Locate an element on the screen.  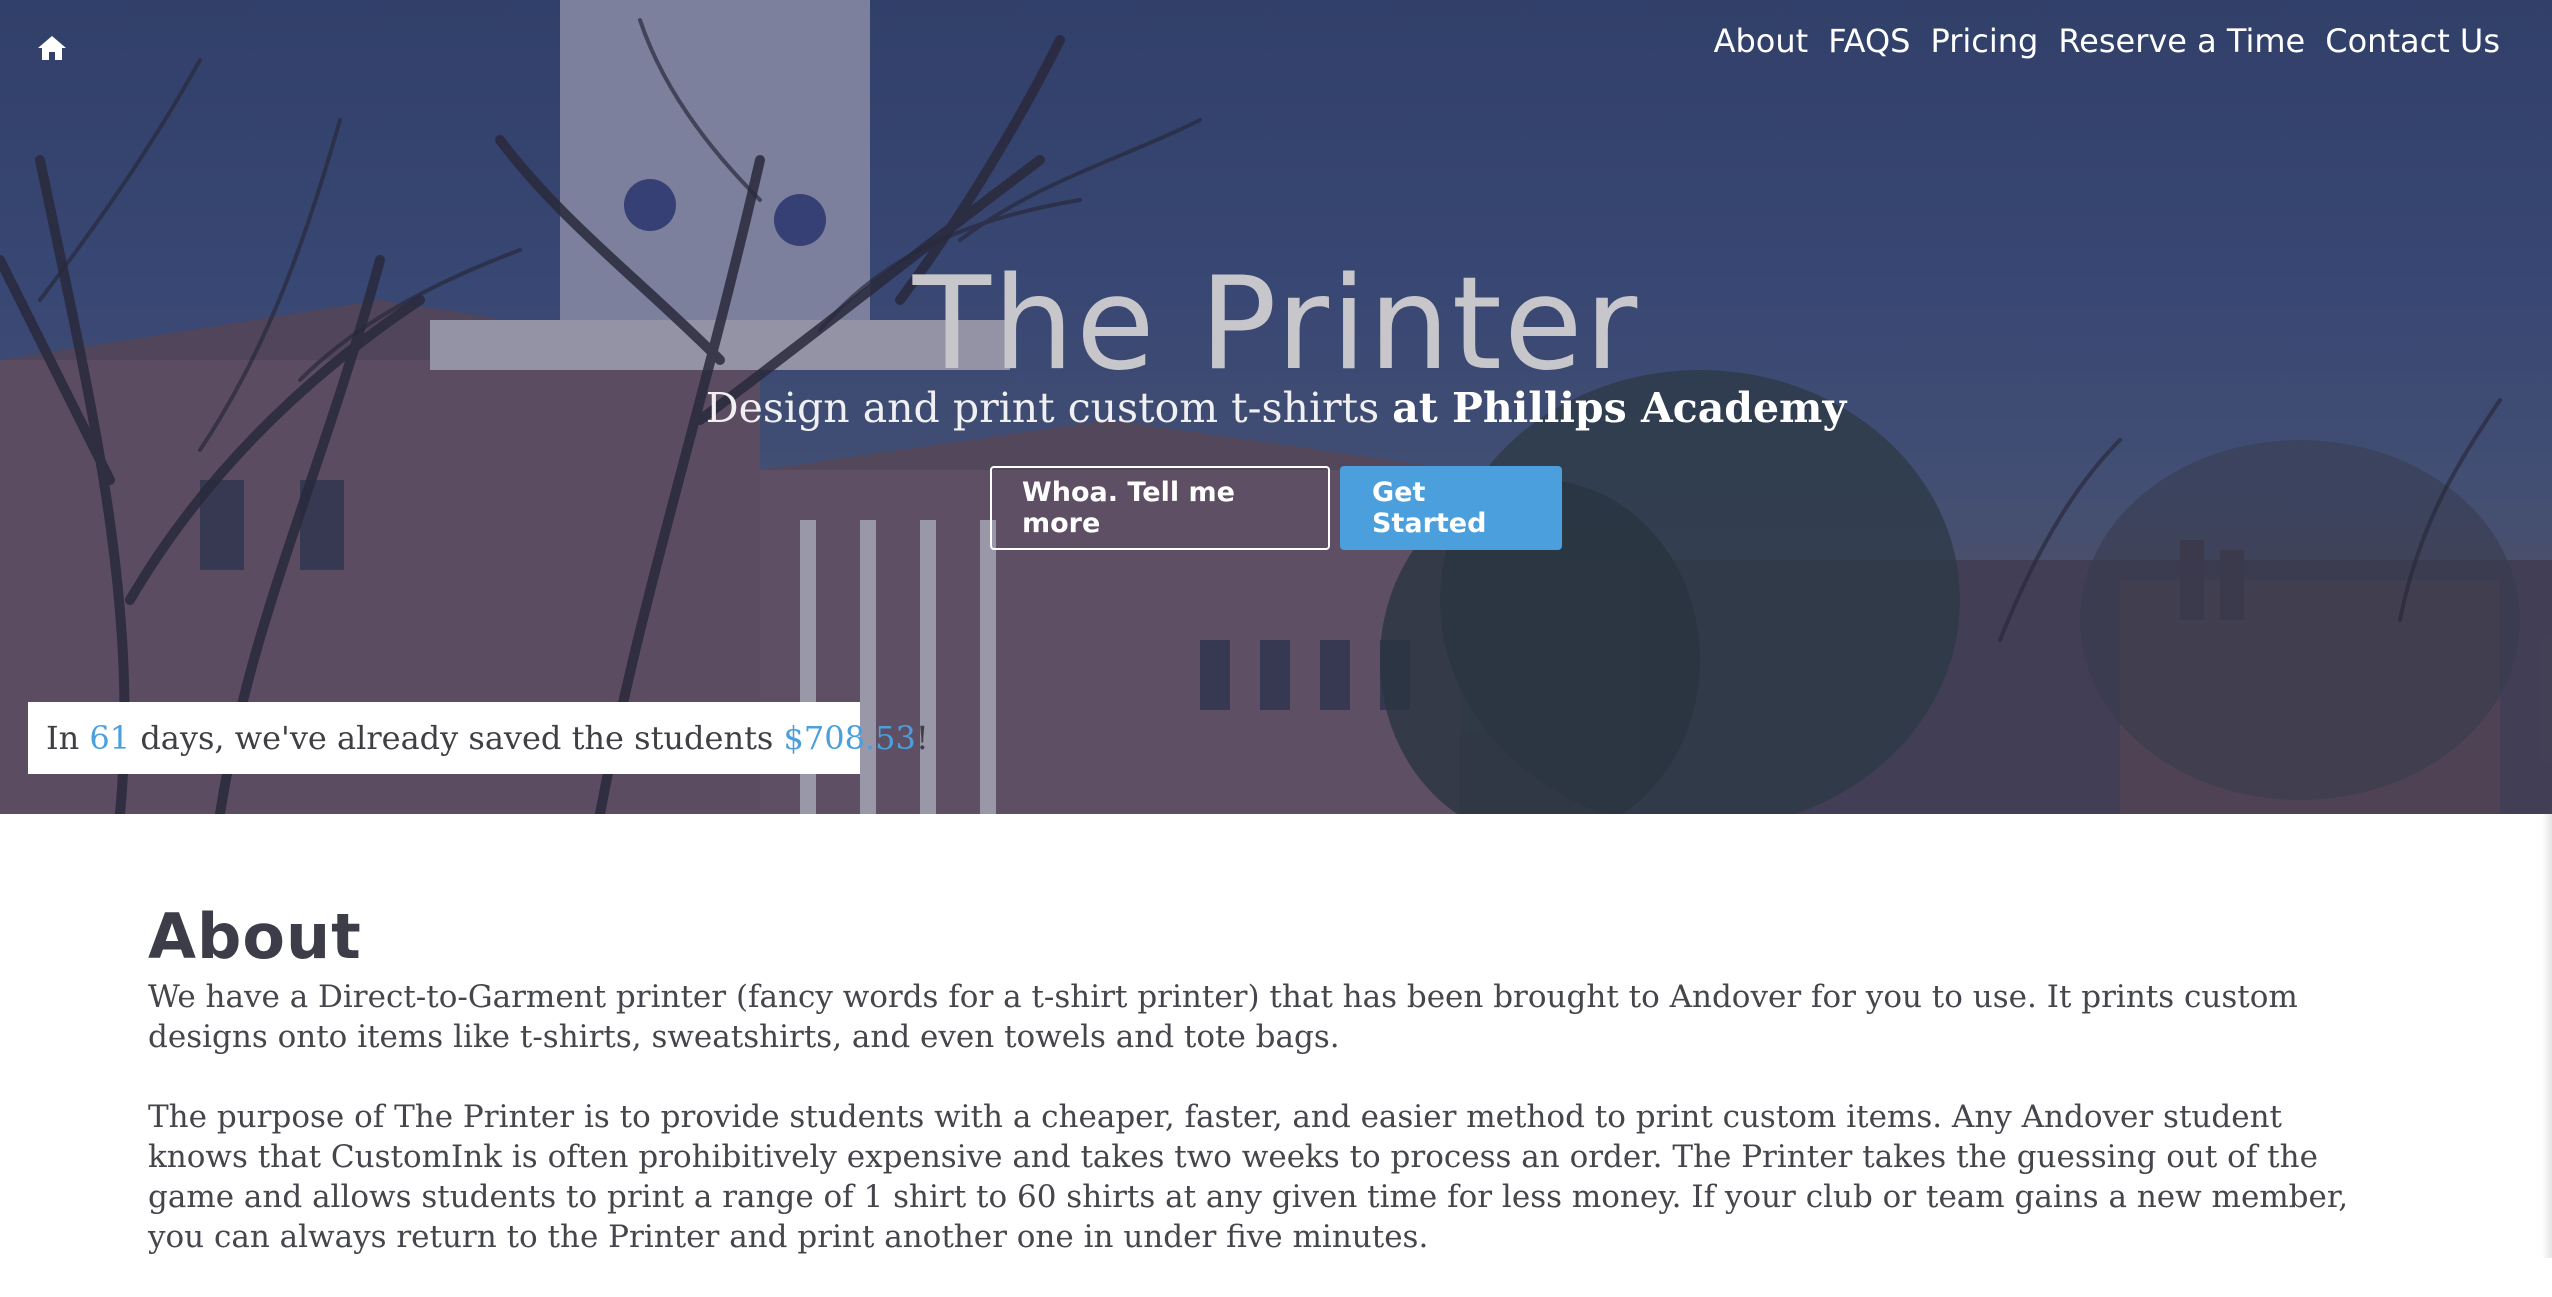
nav-link-about: About is located at coordinates (1761, 41).